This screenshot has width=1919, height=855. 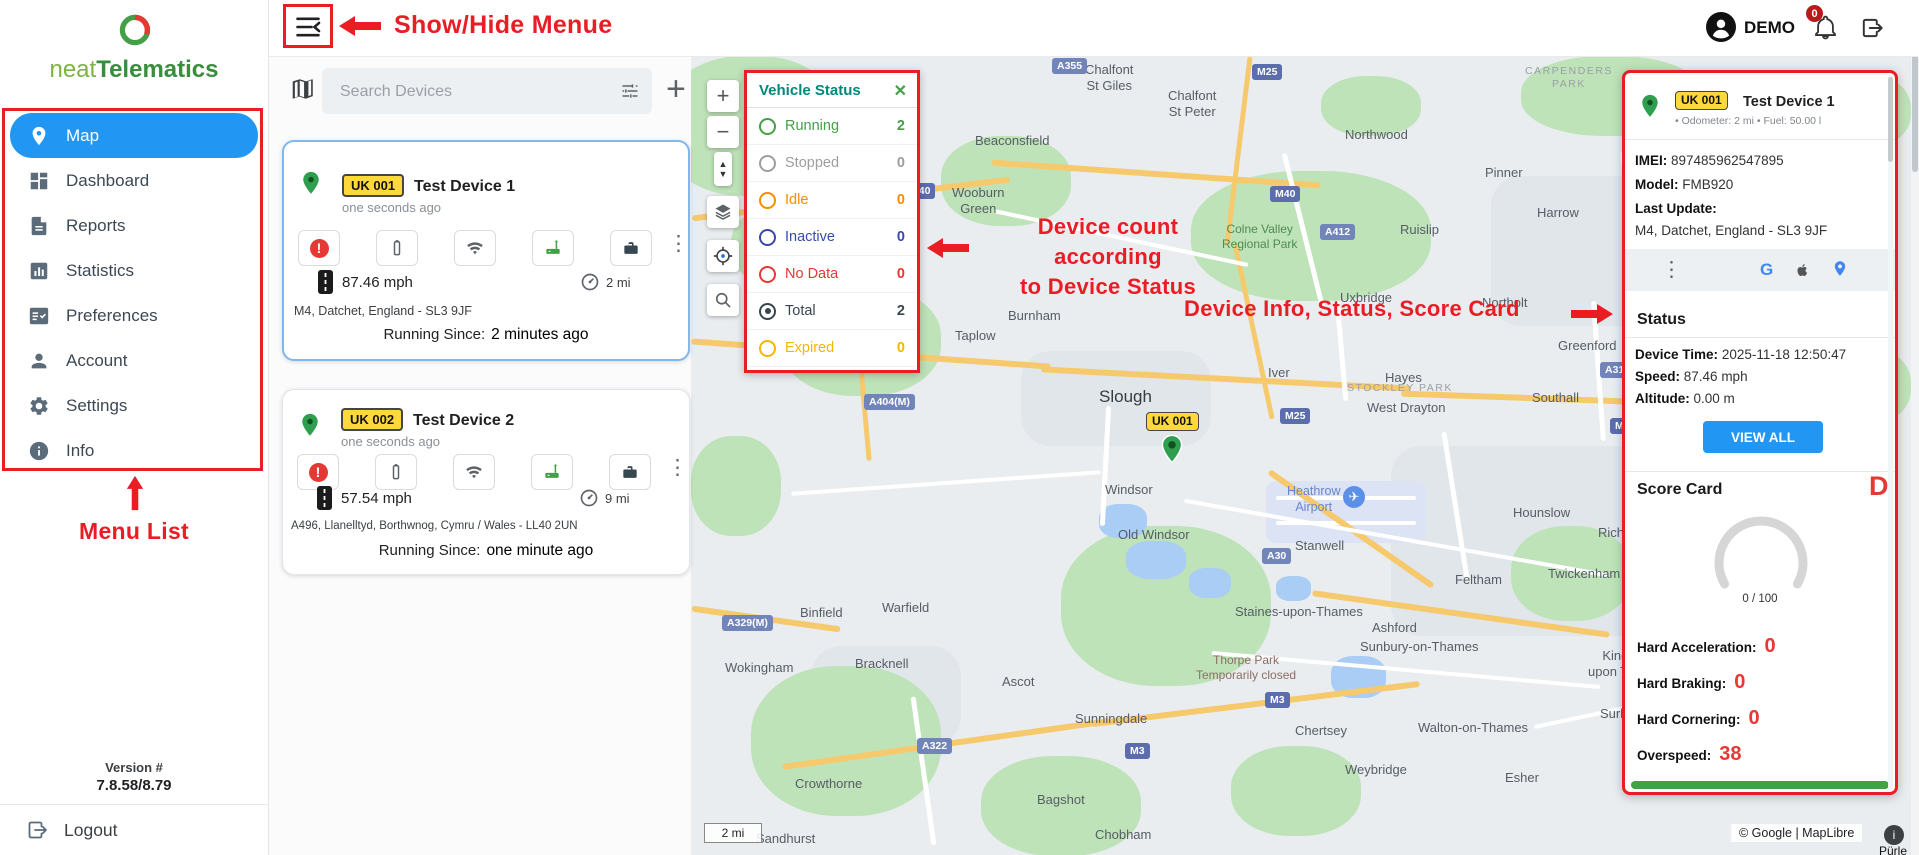 I want to click on metric-hard-cornering: Hard Cornering: 0, so click(x=1698, y=718).